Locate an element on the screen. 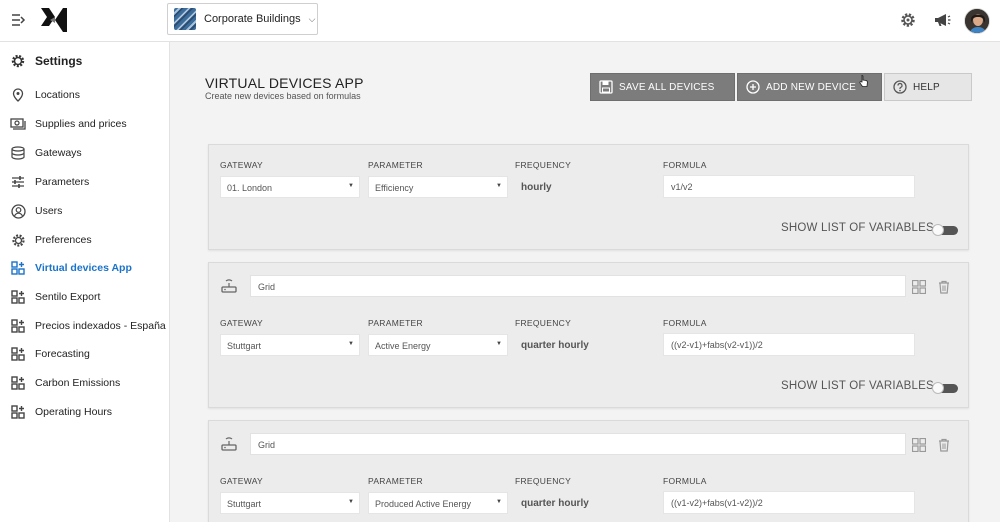 The width and height of the screenshot is (1000, 522). sidebar-item-virtual-devices: Virtual devices App is located at coordinates (90, 268).